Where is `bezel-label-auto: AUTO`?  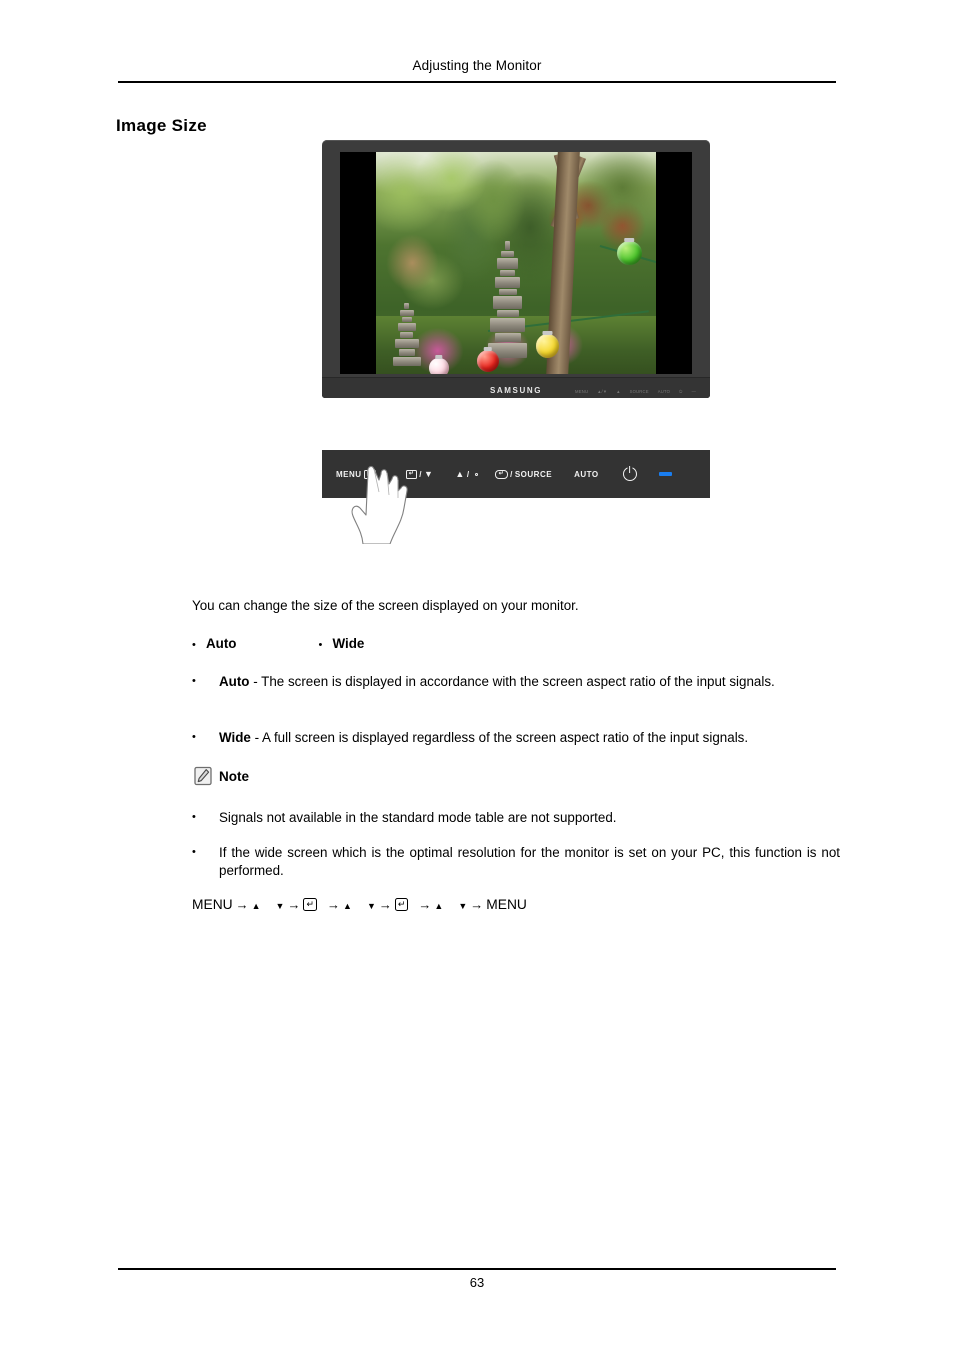
bezel-label-auto: AUTO is located at coordinates (664, 391).